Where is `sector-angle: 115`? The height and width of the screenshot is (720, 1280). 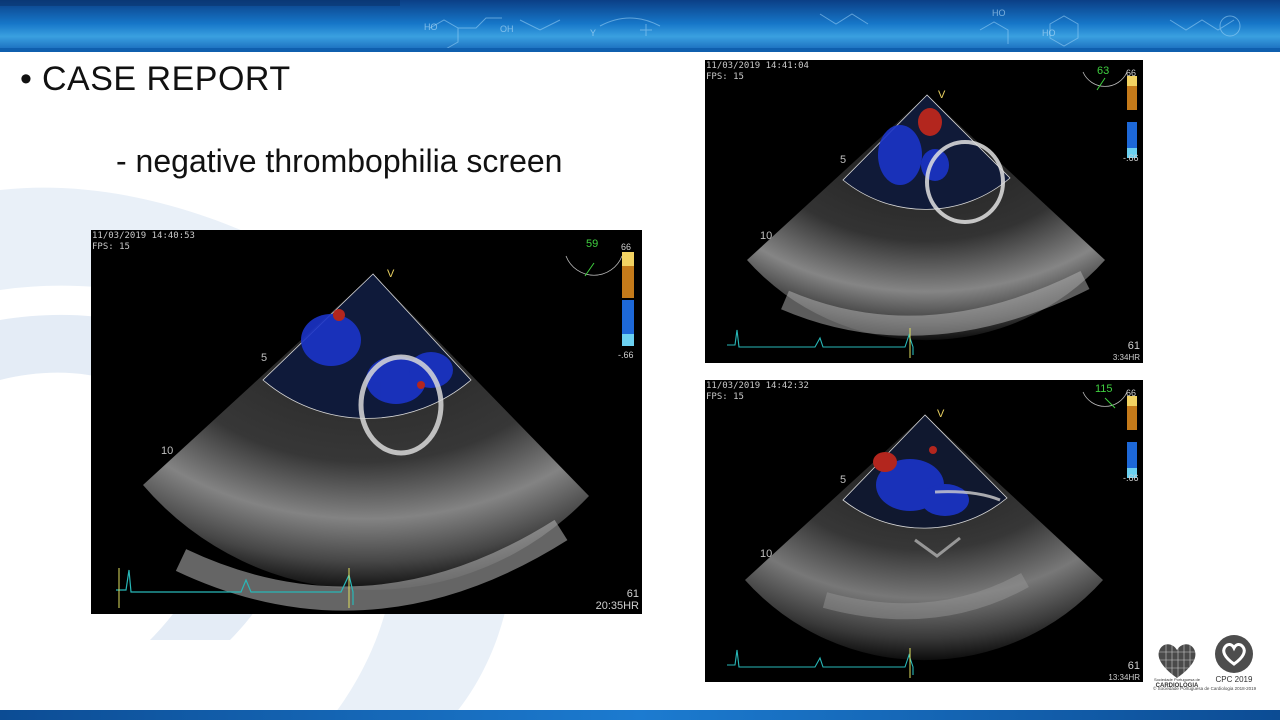
sector-angle: 115 is located at coordinates (1104, 389).